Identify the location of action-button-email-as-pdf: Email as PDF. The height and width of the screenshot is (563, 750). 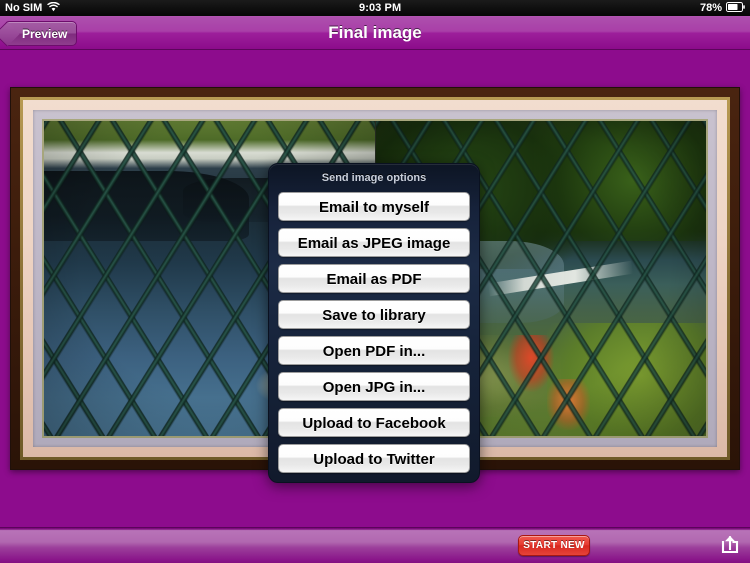
(374, 278).